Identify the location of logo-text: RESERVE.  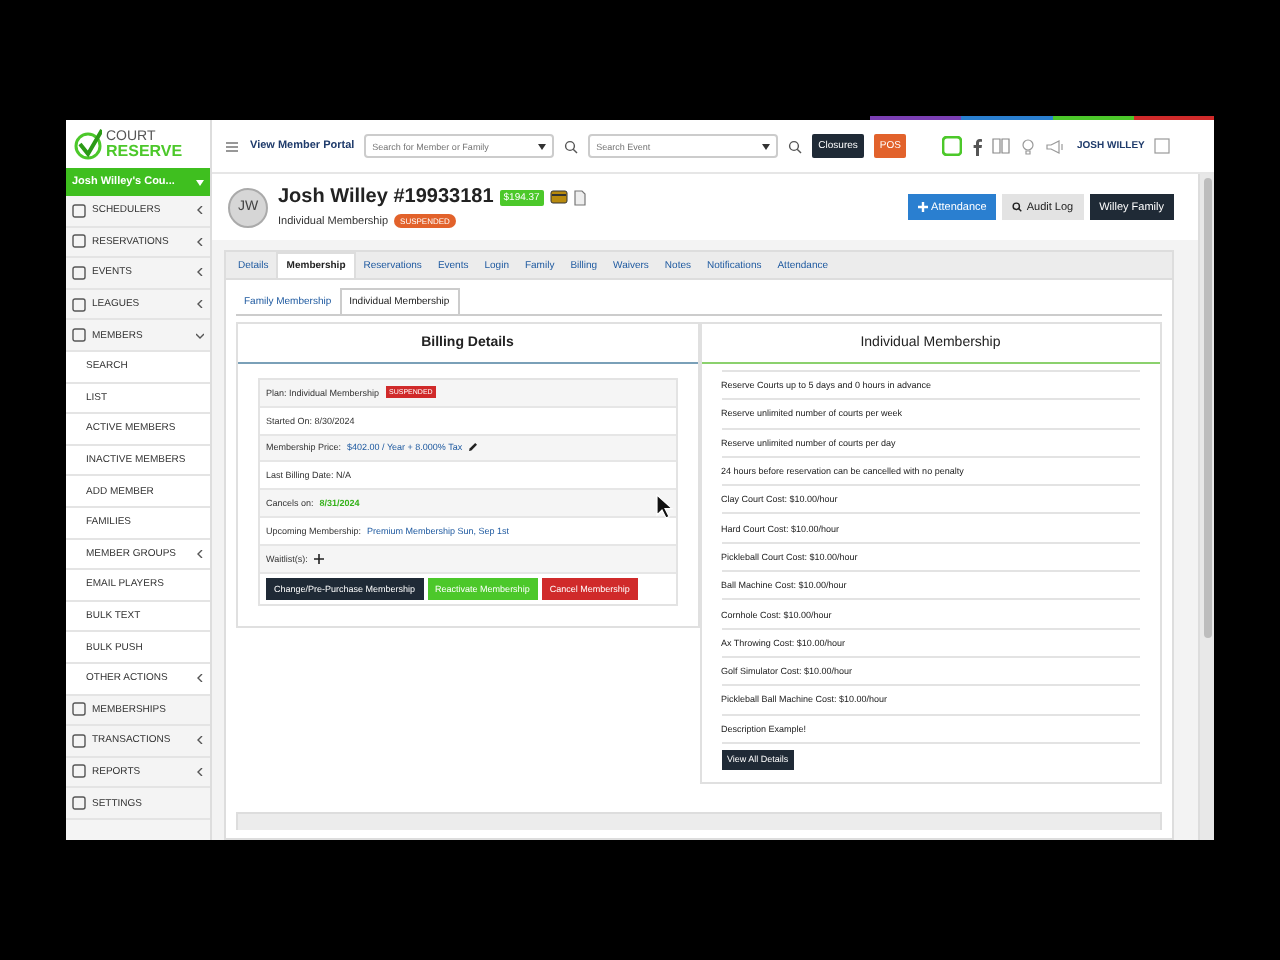
(144, 151).